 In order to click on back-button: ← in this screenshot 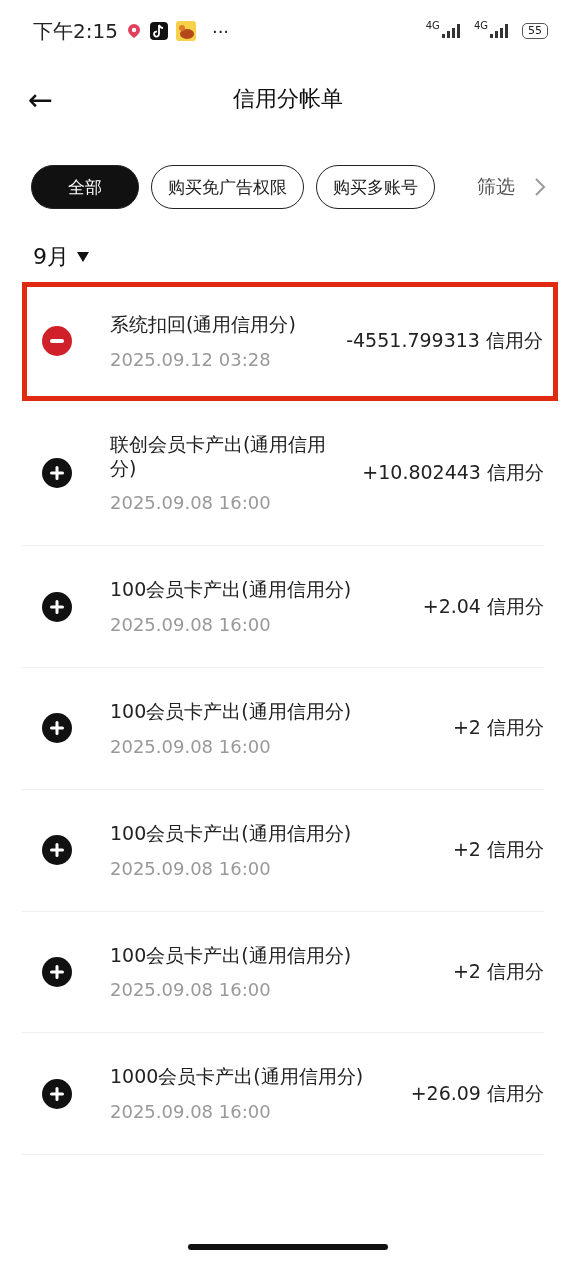, I will do `click(41, 99)`.